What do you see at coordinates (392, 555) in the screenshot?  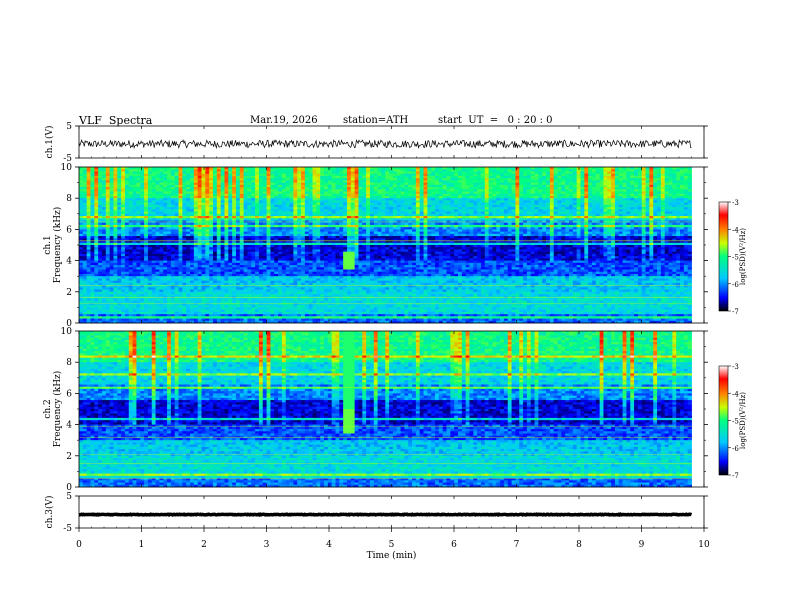 I see `x-axis-label: Time (min)` at bounding box center [392, 555].